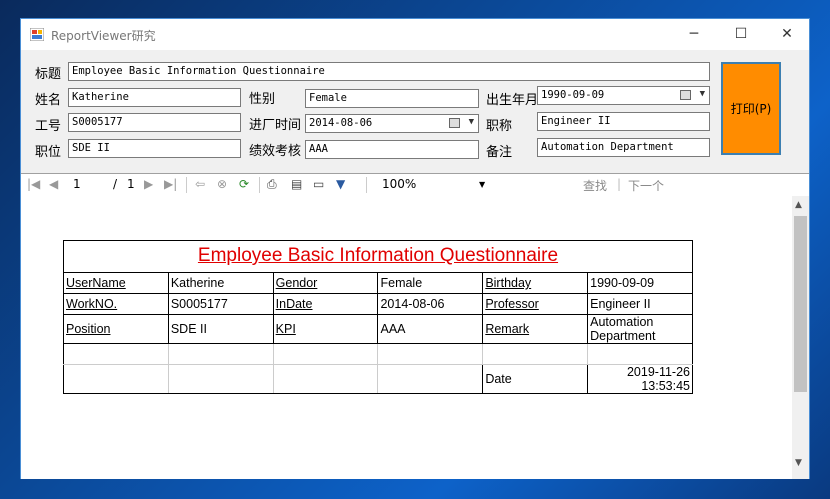  I want to click on table-cell: KPI, so click(325, 329).